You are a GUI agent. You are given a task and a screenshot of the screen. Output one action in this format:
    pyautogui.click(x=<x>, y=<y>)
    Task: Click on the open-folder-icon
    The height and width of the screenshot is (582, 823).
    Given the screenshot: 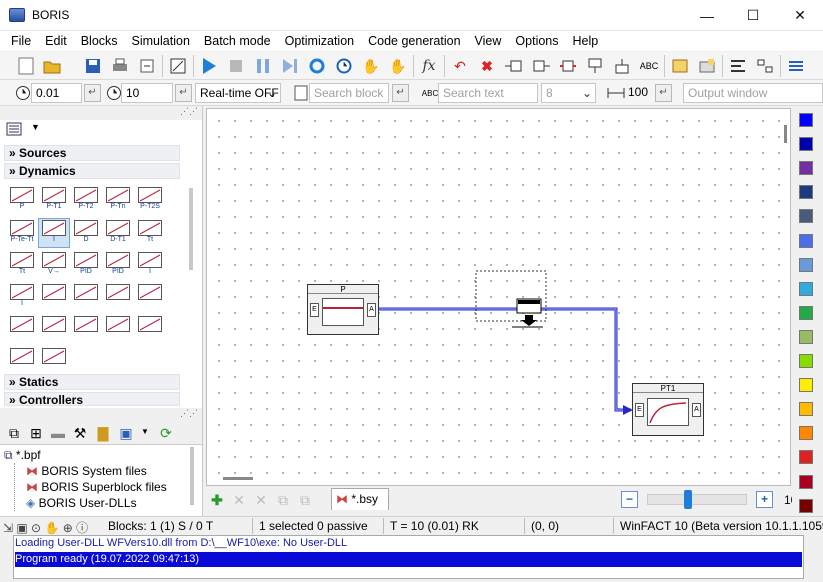 What is the action you would take?
    pyautogui.click(x=52, y=66)
    